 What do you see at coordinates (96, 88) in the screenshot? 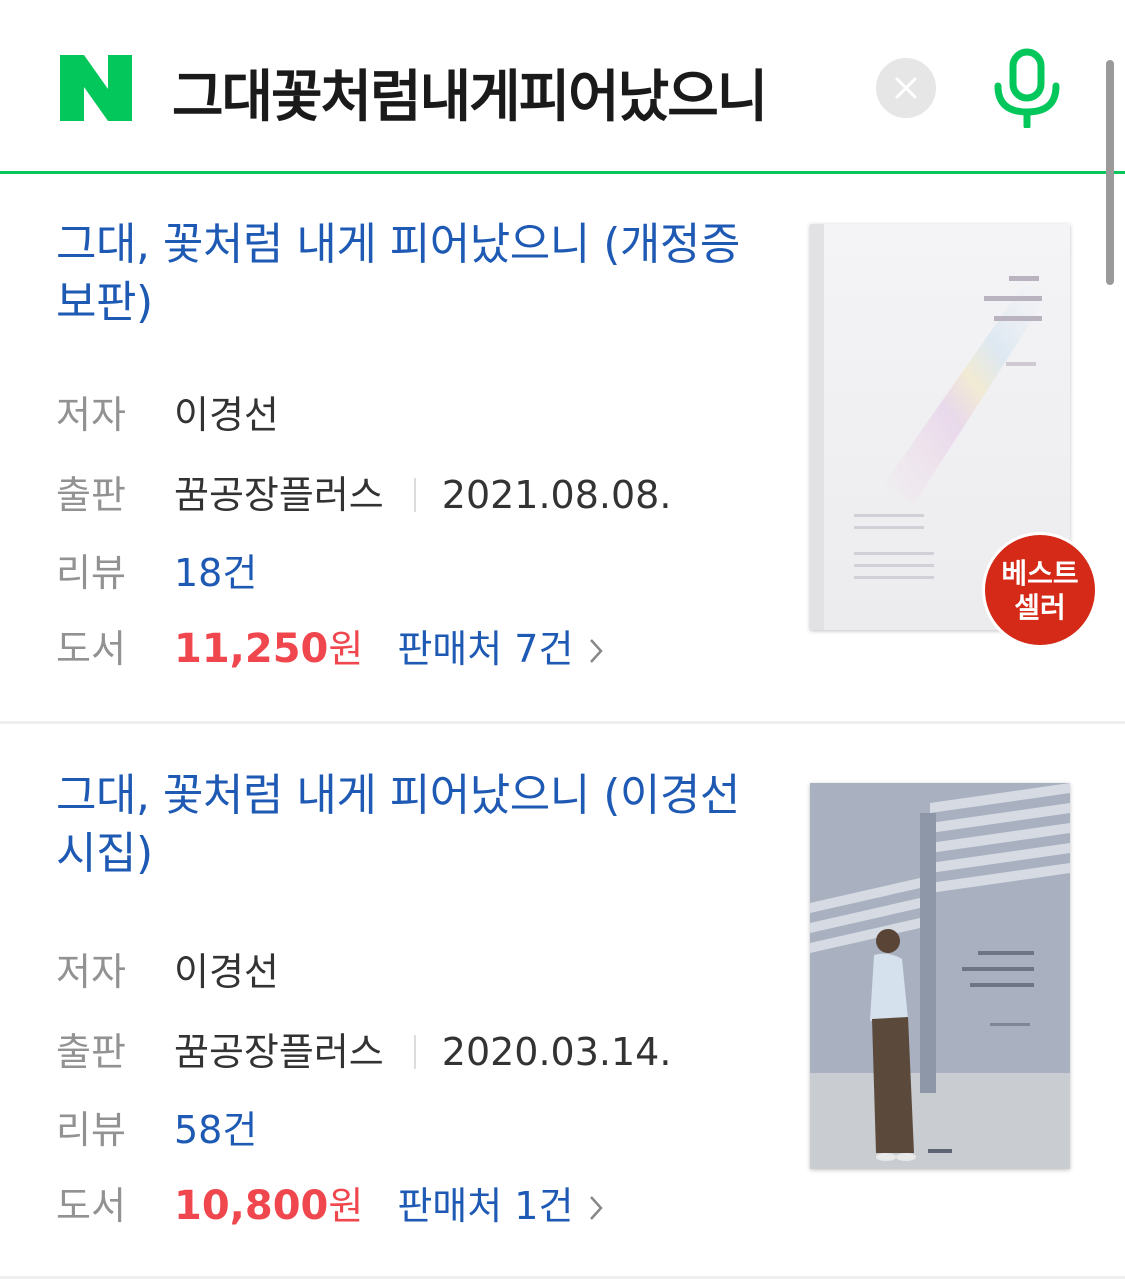
I see `naver-n-icon` at bounding box center [96, 88].